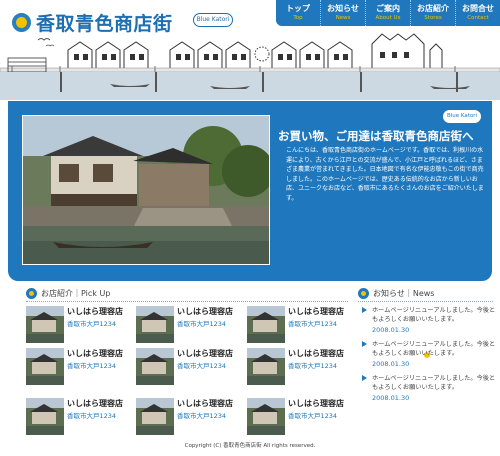 The width and height of the screenshot is (500, 456). I want to click on shops-section-title: お店紹介｜Pick Up, so click(68, 293).